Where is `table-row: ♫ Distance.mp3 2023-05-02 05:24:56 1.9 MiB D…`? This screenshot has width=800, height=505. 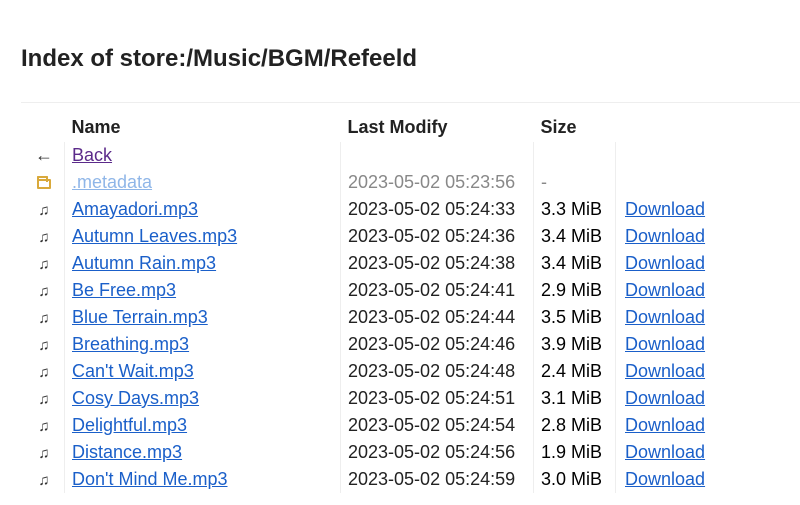
table-row: ♫ Distance.mp3 2023-05-02 05:24:56 1.9 MiB D… is located at coordinates (365, 452).